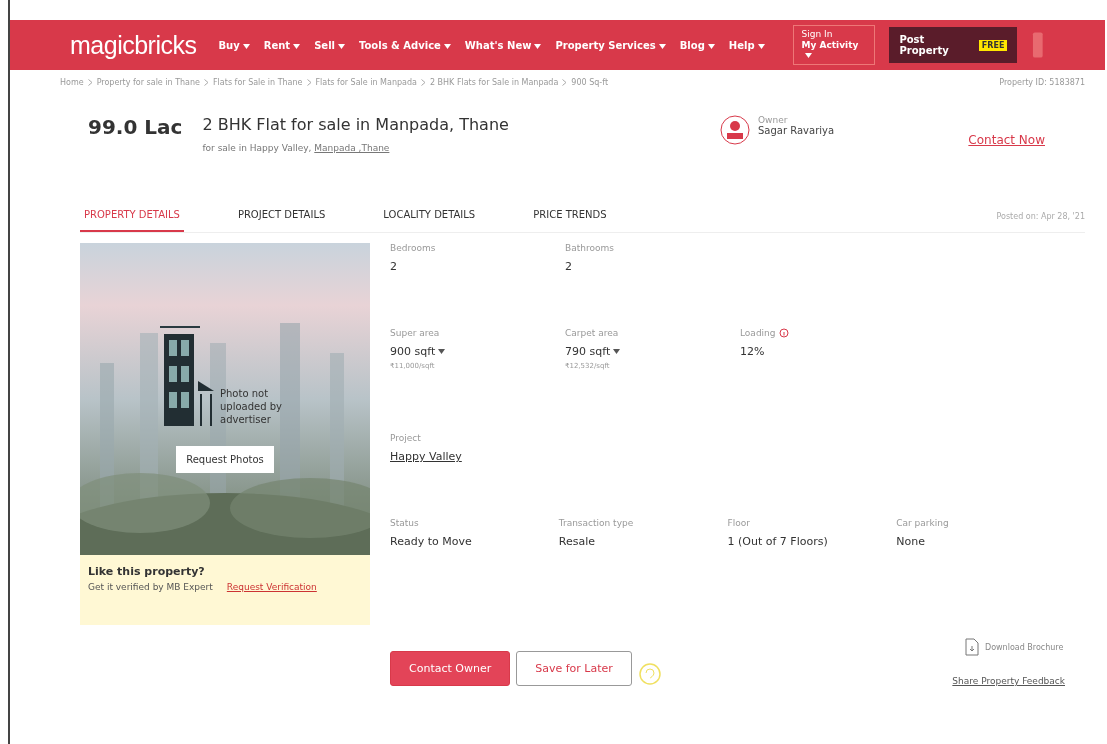  What do you see at coordinates (355, 124) in the screenshot?
I see `listing-title: 2 BHK Flat for sale in Manpada, Thane` at bounding box center [355, 124].